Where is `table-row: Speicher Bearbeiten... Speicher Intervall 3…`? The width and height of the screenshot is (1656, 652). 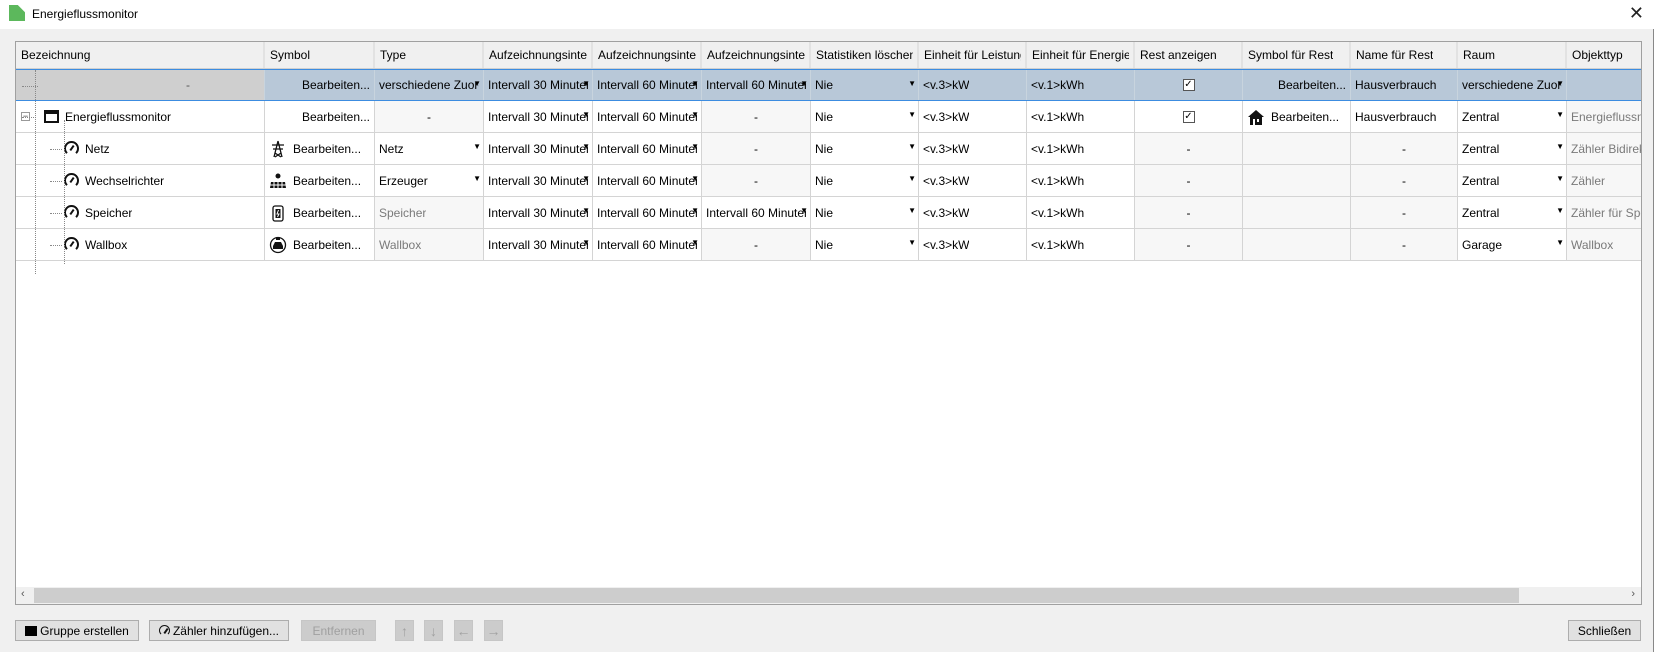
table-row: Speicher Bearbeiten... Speicher Intervall 3… is located at coordinates (828, 213).